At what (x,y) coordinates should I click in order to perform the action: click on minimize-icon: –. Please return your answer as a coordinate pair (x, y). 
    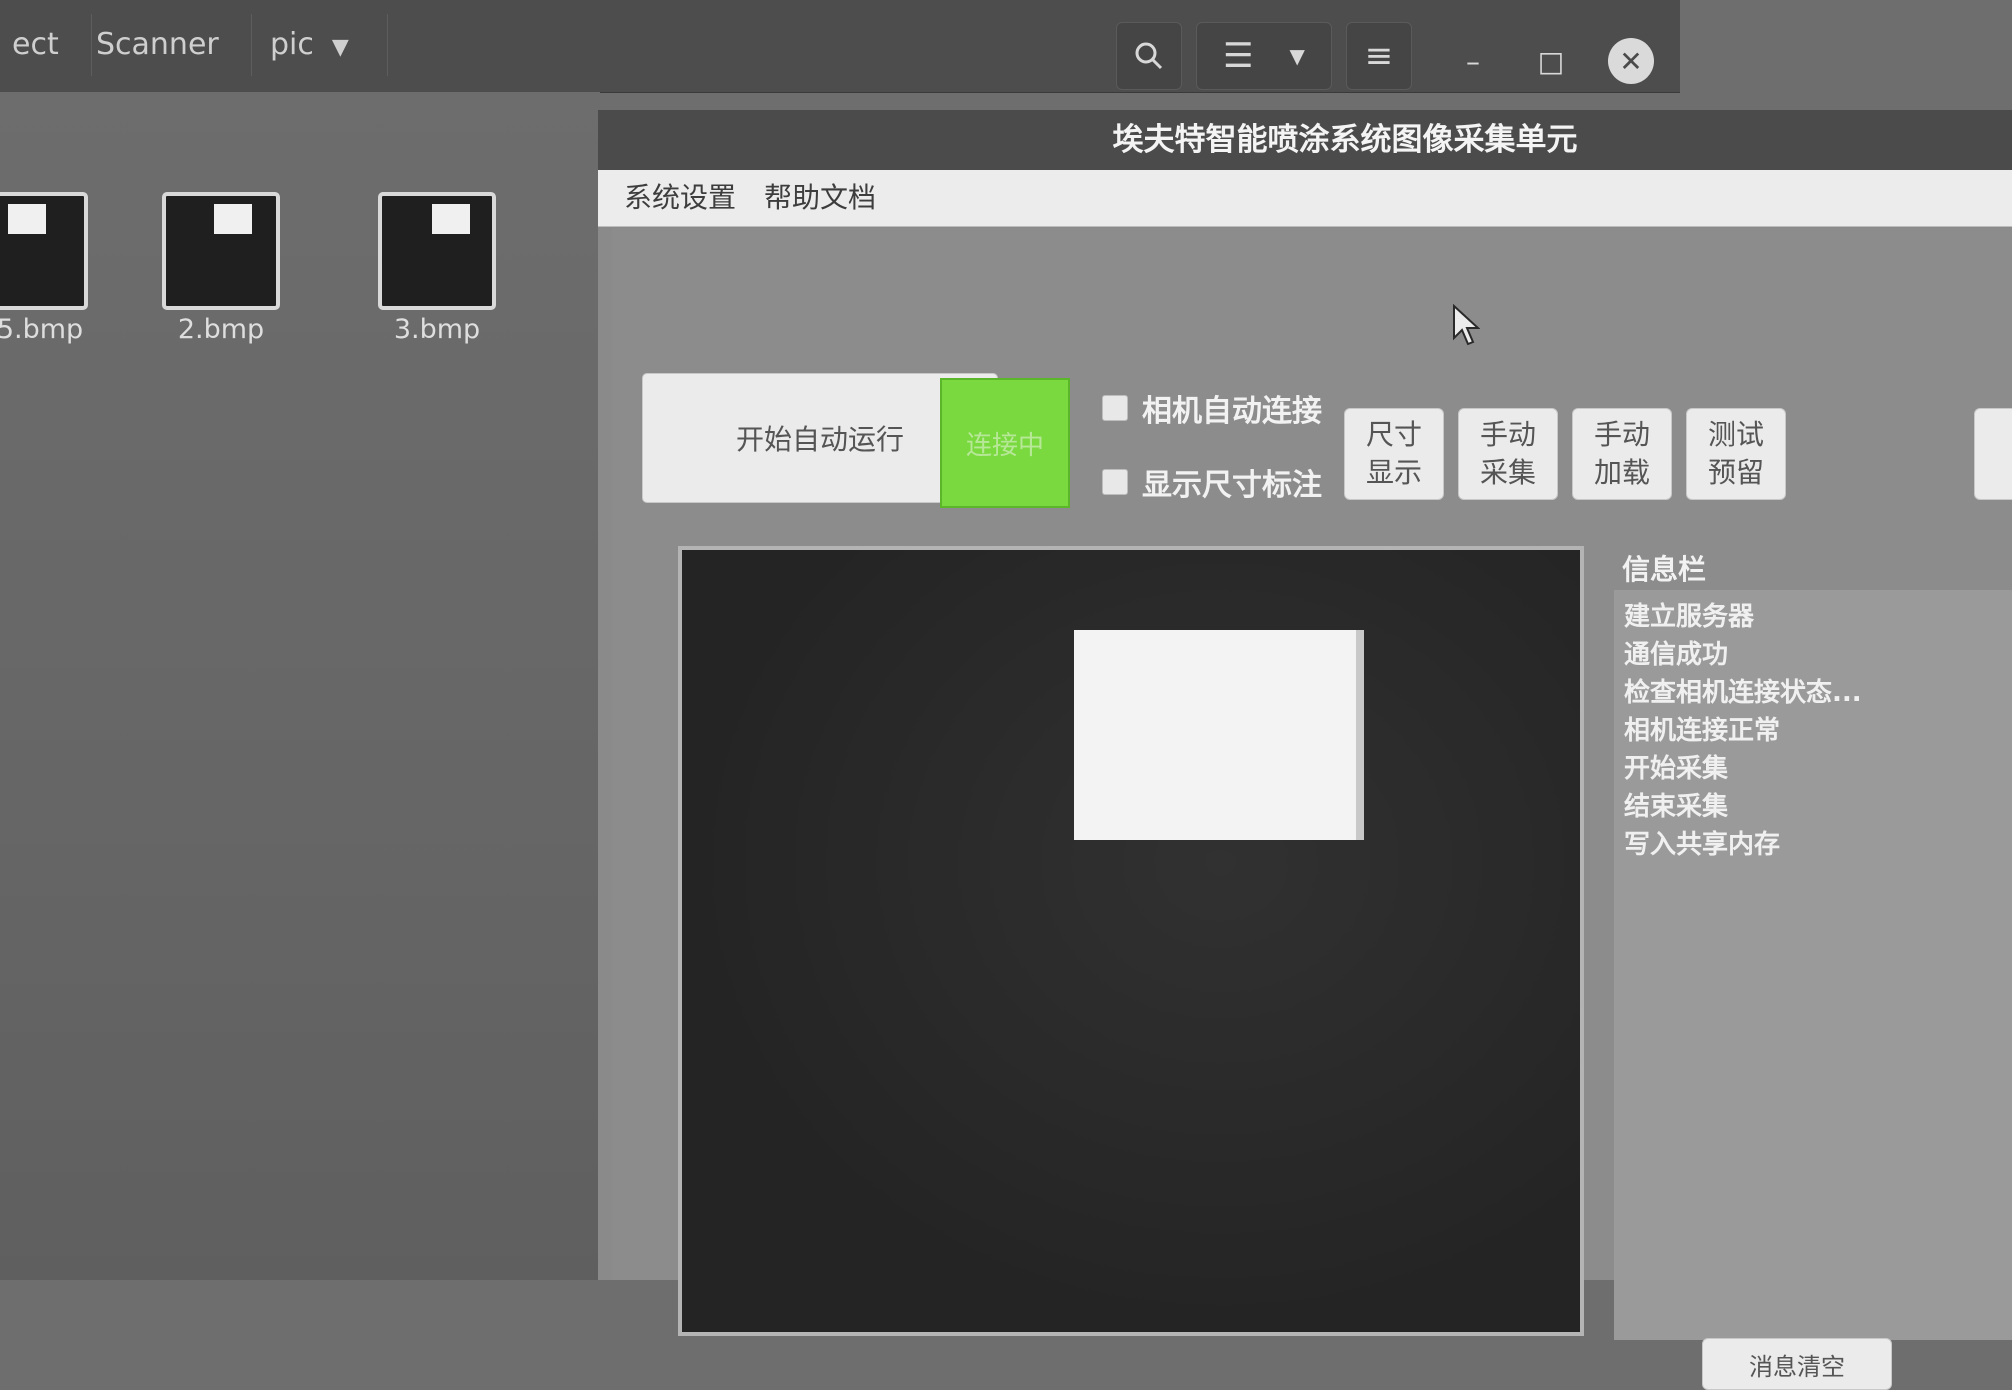
    Looking at the image, I should click on (1473, 61).